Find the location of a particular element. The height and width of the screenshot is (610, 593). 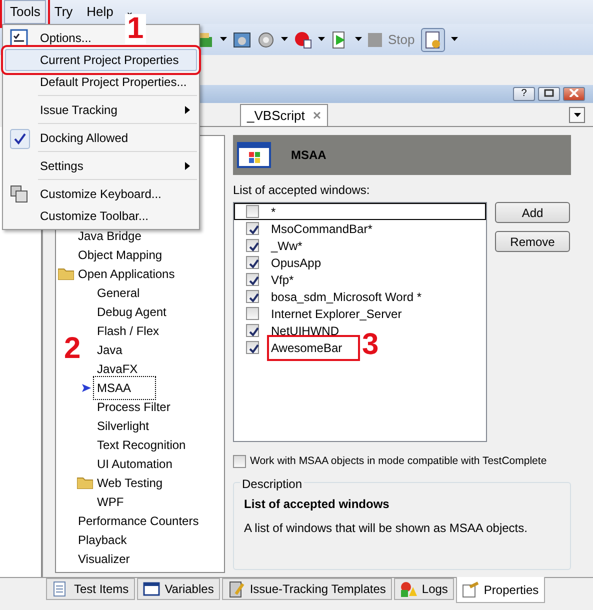

menu-item: Help is located at coordinates (100, 12).